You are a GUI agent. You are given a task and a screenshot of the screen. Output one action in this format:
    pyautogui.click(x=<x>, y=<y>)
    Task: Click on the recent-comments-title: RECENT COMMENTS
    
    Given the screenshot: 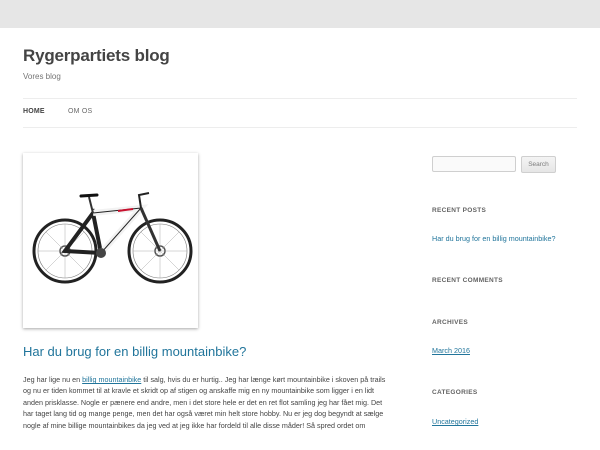 What is the action you would take?
    pyautogui.click(x=467, y=280)
    